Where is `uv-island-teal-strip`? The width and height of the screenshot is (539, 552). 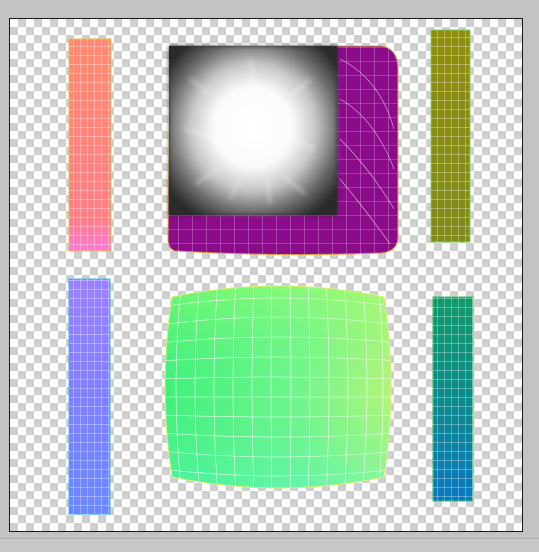
uv-island-teal-strip is located at coordinates (453, 399).